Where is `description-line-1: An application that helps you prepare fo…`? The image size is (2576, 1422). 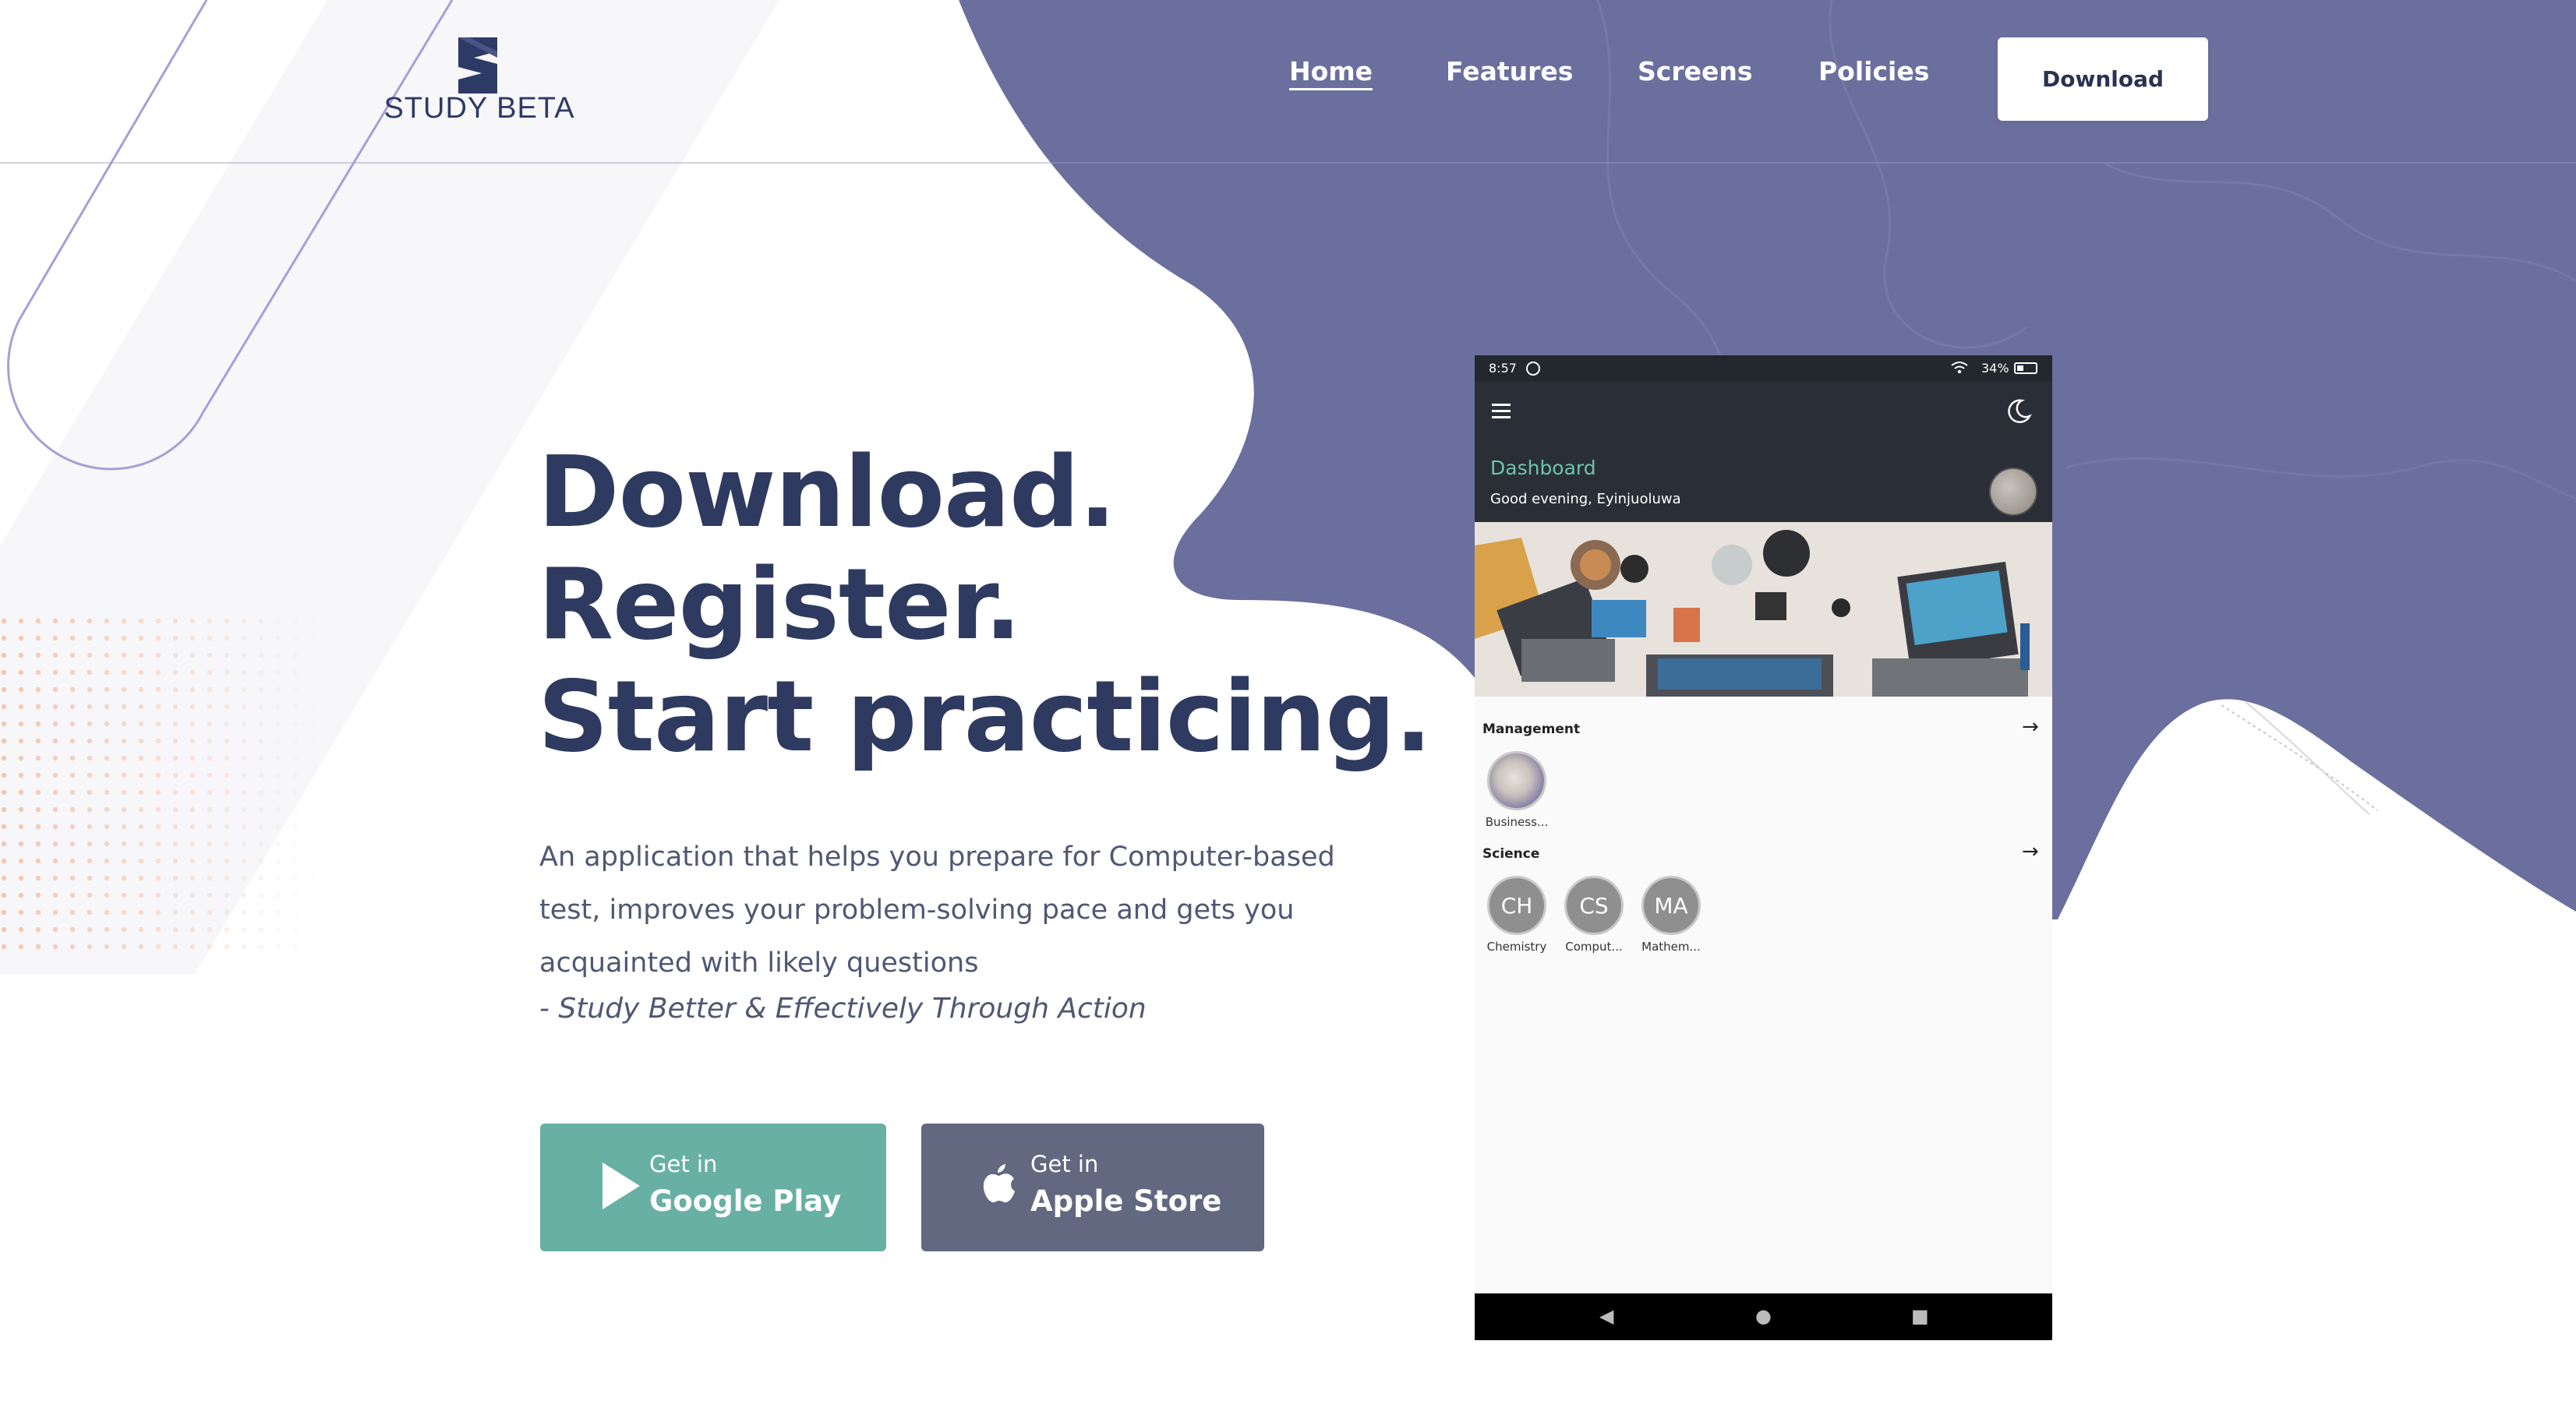
description-line-1: An application that helps you prepare fo… is located at coordinates (937, 858).